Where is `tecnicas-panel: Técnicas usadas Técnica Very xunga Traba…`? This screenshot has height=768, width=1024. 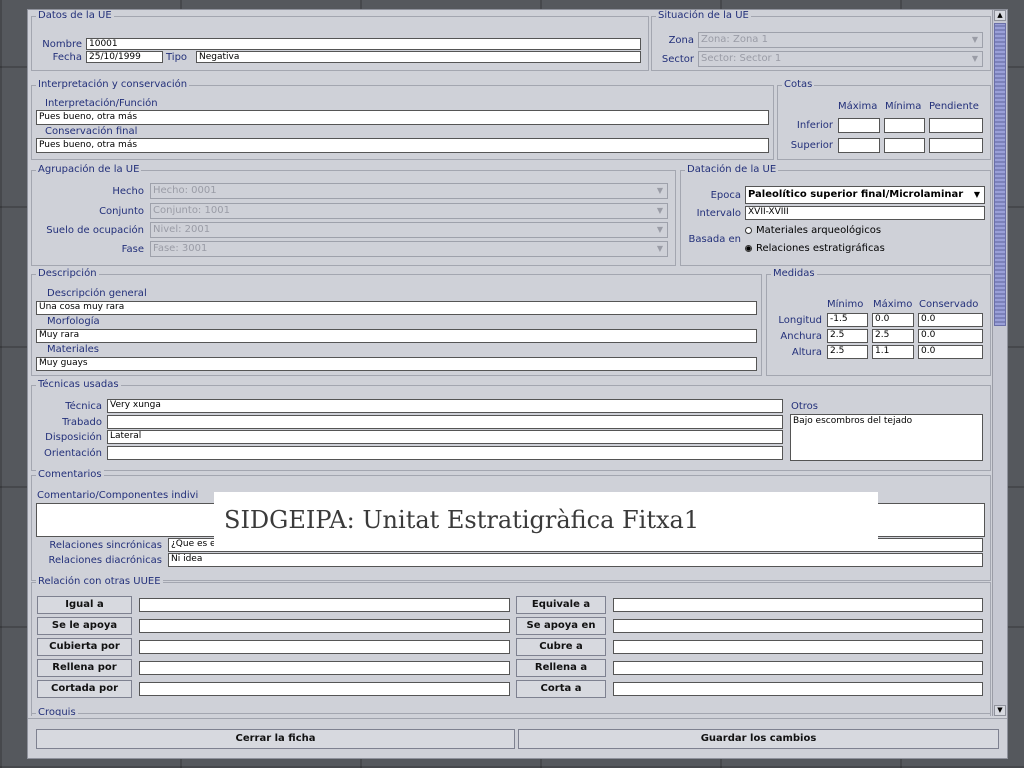 tecnicas-panel: Técnicas usadas Técnica Very xunga Traba… is located at coordinates (511, 425).